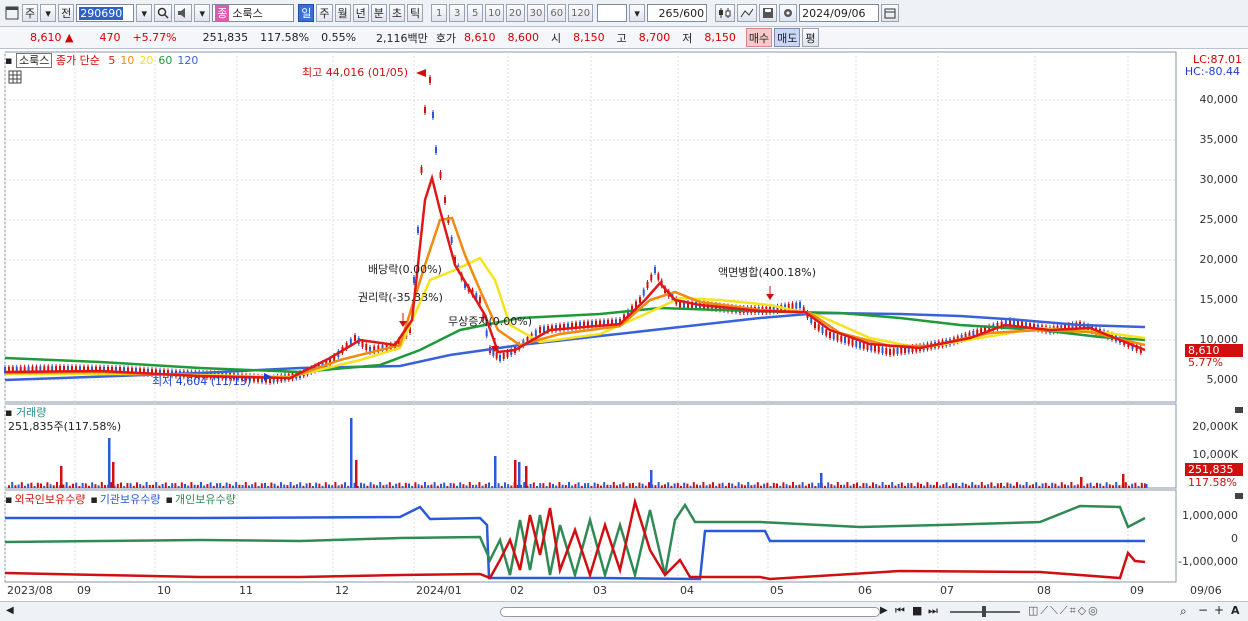  What do you see at coordinates (457, 13) in the screenshot?
I see `interval-button-3: 3` at bounding box center [457, 13].